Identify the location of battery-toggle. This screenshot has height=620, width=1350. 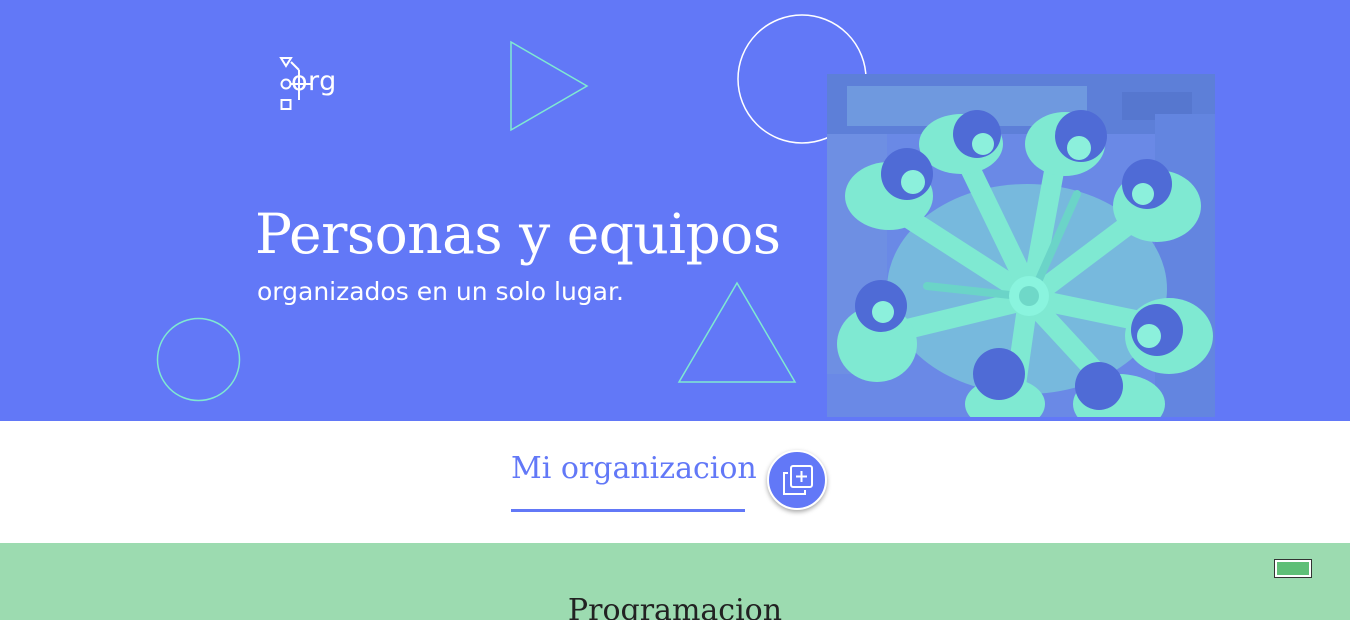
(1293, 568).